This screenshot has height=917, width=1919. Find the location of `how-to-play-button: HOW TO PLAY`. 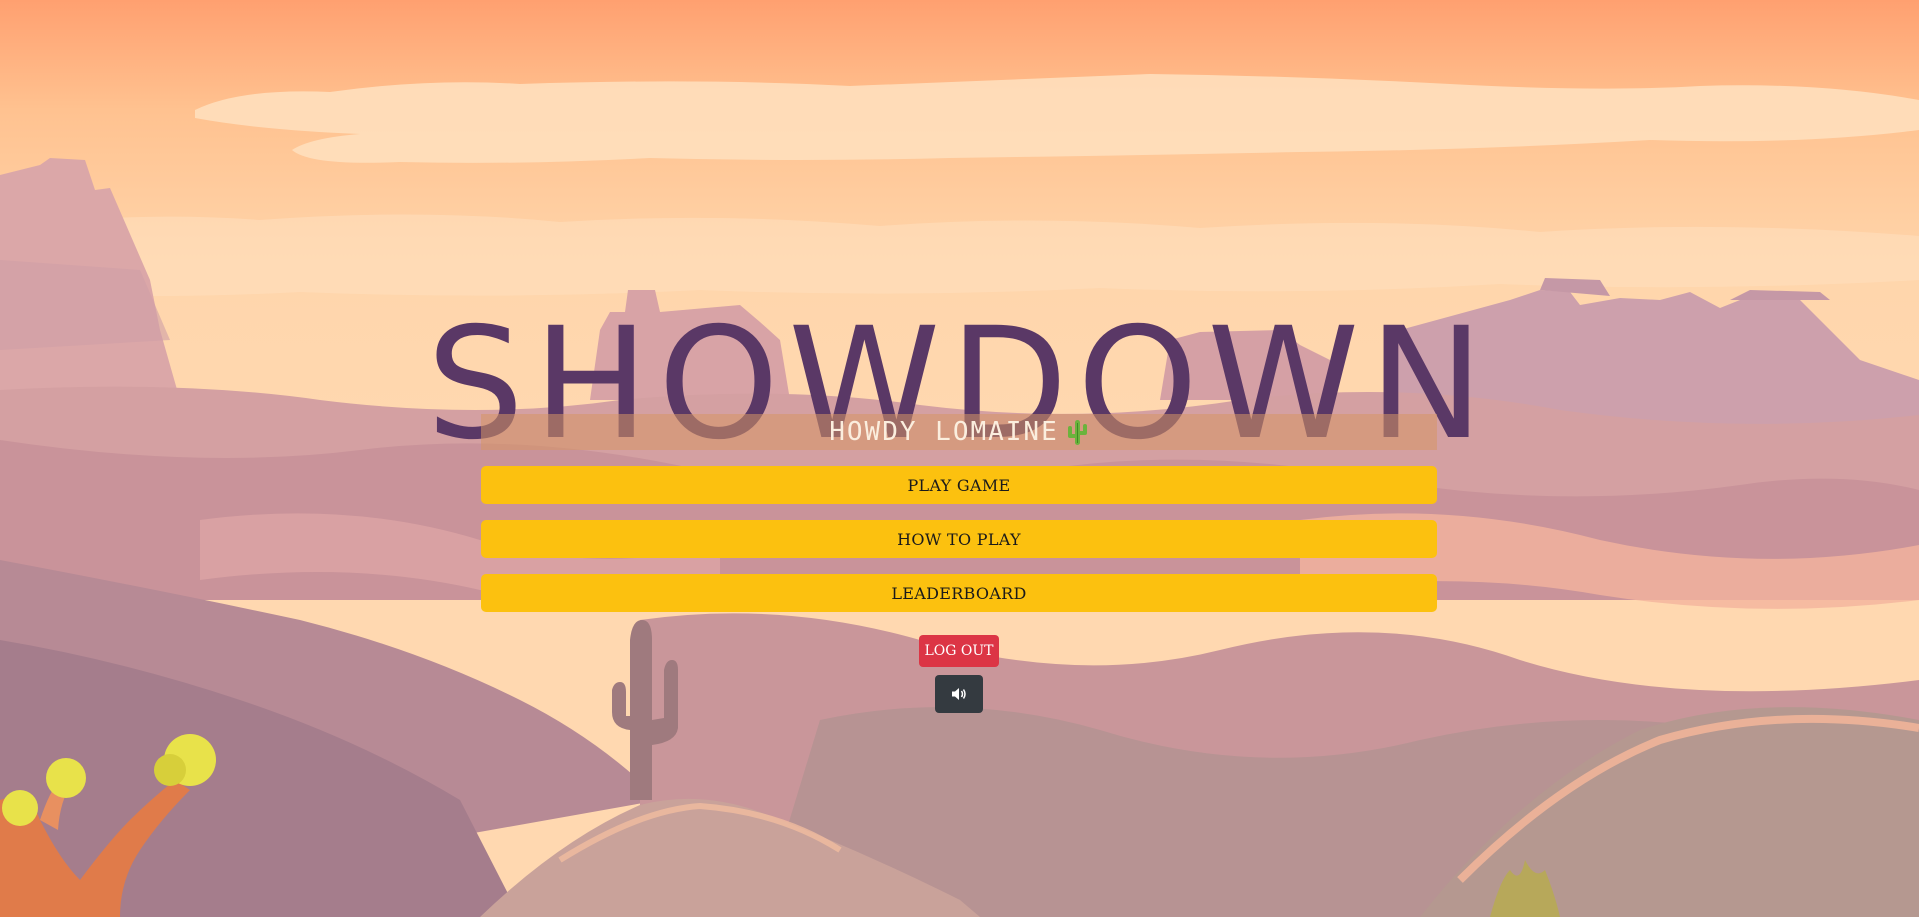

how-to-play-button: HOW TO PLAY is located at coordinates (959, 539).